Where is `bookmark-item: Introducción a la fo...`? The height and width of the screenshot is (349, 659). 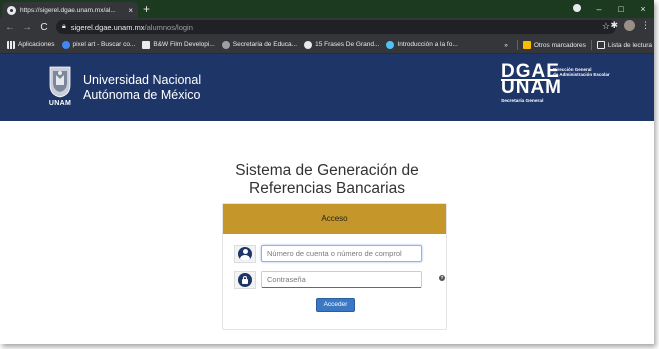 bookmark-item: Introducción a la fo... is located at coordinates (422, 44).